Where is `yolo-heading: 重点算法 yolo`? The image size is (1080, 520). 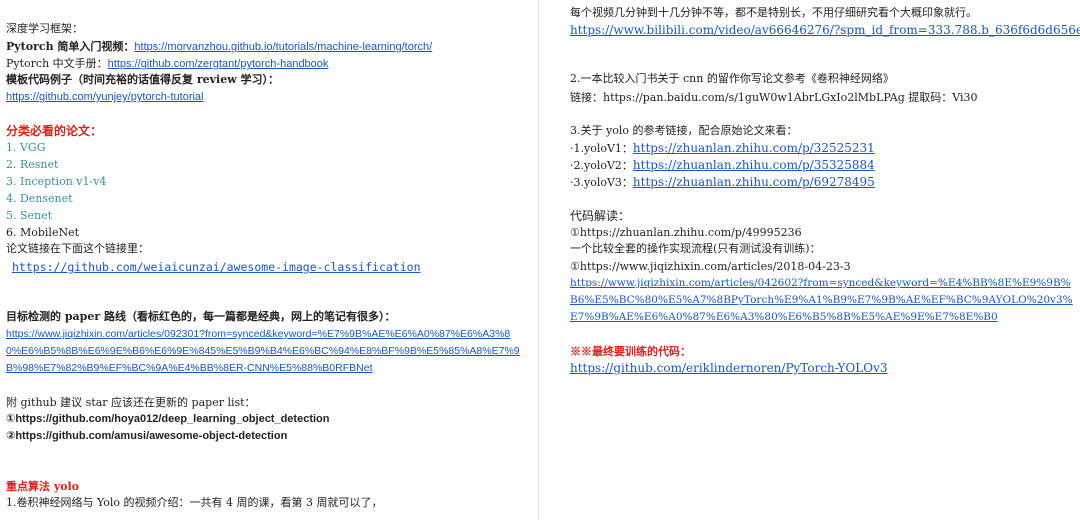
yolo-heading: 重点算法 yolo is located at coordinates (43, 486).